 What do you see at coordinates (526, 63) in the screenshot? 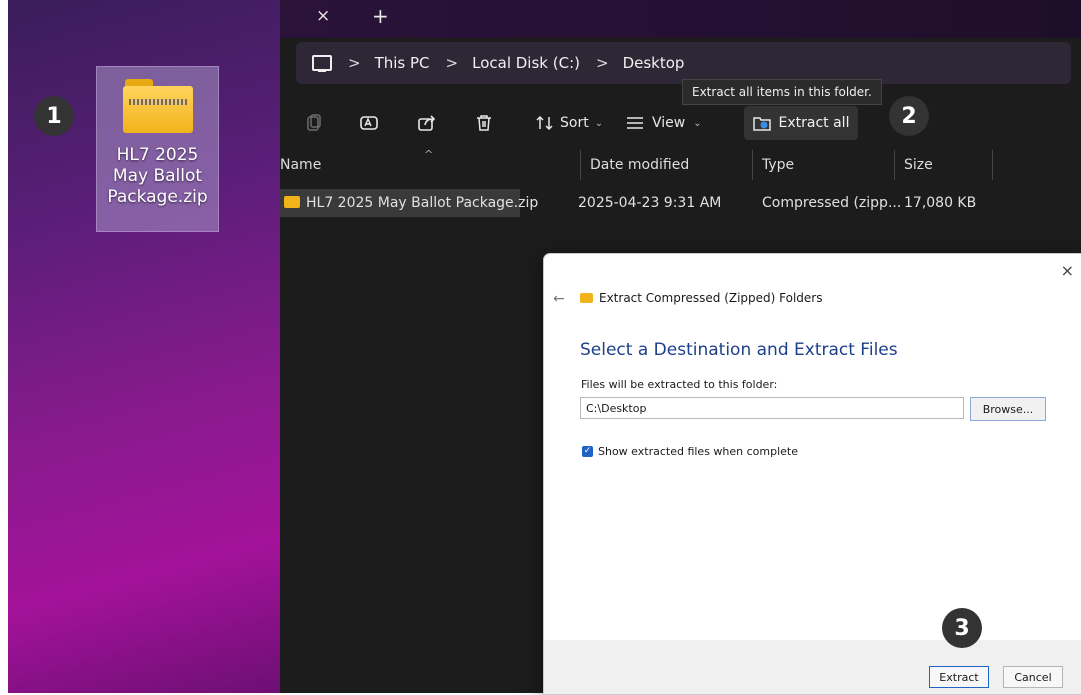
I see `breadcrumb-local-disk: Local Disk (C:)` at bounding box center [526, 63].